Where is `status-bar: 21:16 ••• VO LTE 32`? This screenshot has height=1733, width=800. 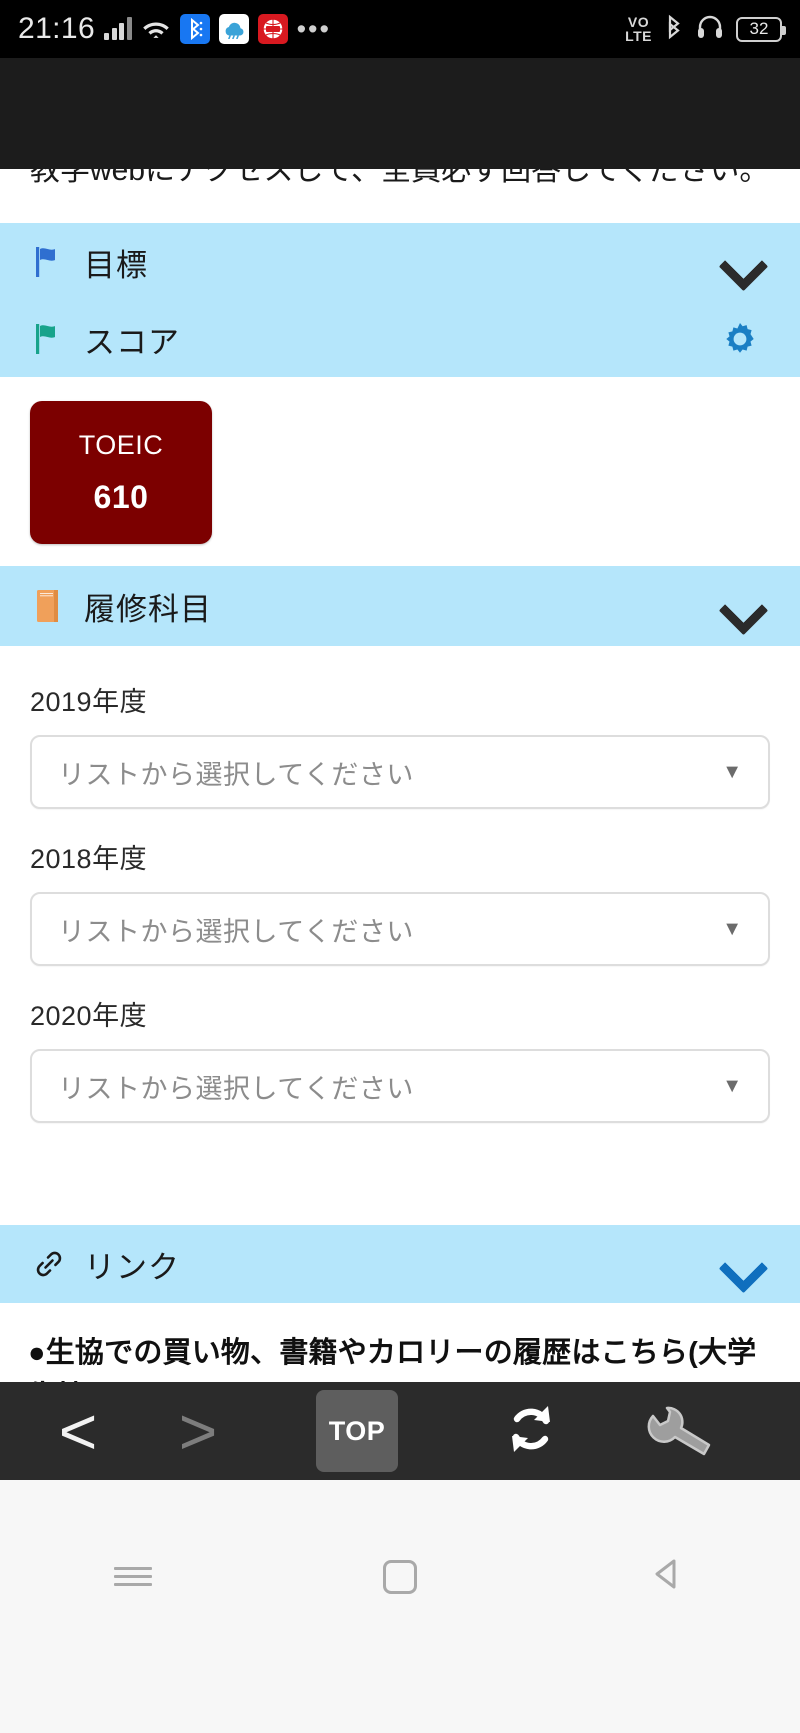
status-bar: 21:16 ••• VO LTE 32 is located at coordinates (400, 29).